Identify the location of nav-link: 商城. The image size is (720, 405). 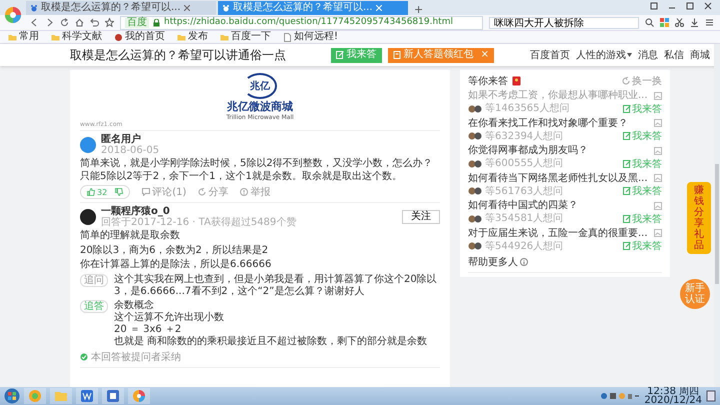
(700, 55).